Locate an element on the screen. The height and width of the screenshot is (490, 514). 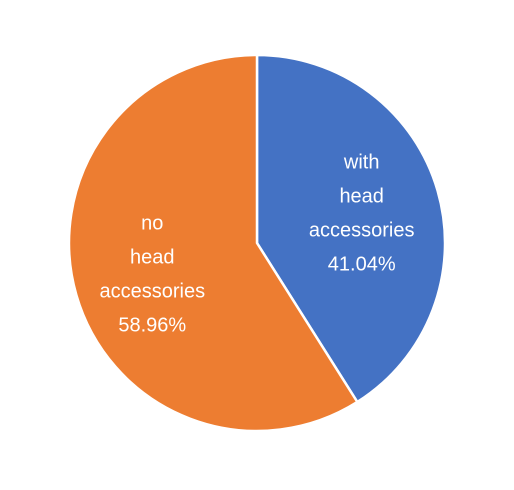
slice-category-label-0-line-1: head is located at coordinates (361, 197).